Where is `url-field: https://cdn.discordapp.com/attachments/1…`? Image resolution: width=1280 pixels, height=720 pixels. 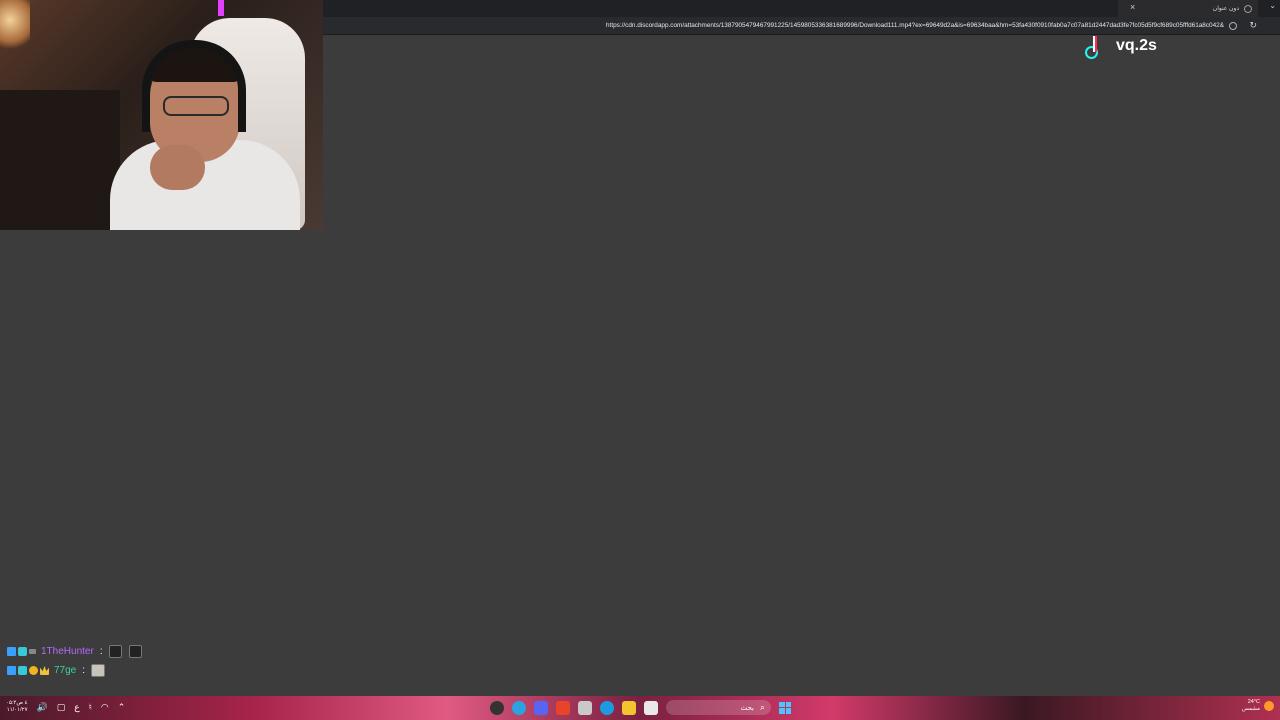
url-field: https://cdn.discordapp.com/attachments/1… is located at coordinates (915, 25).